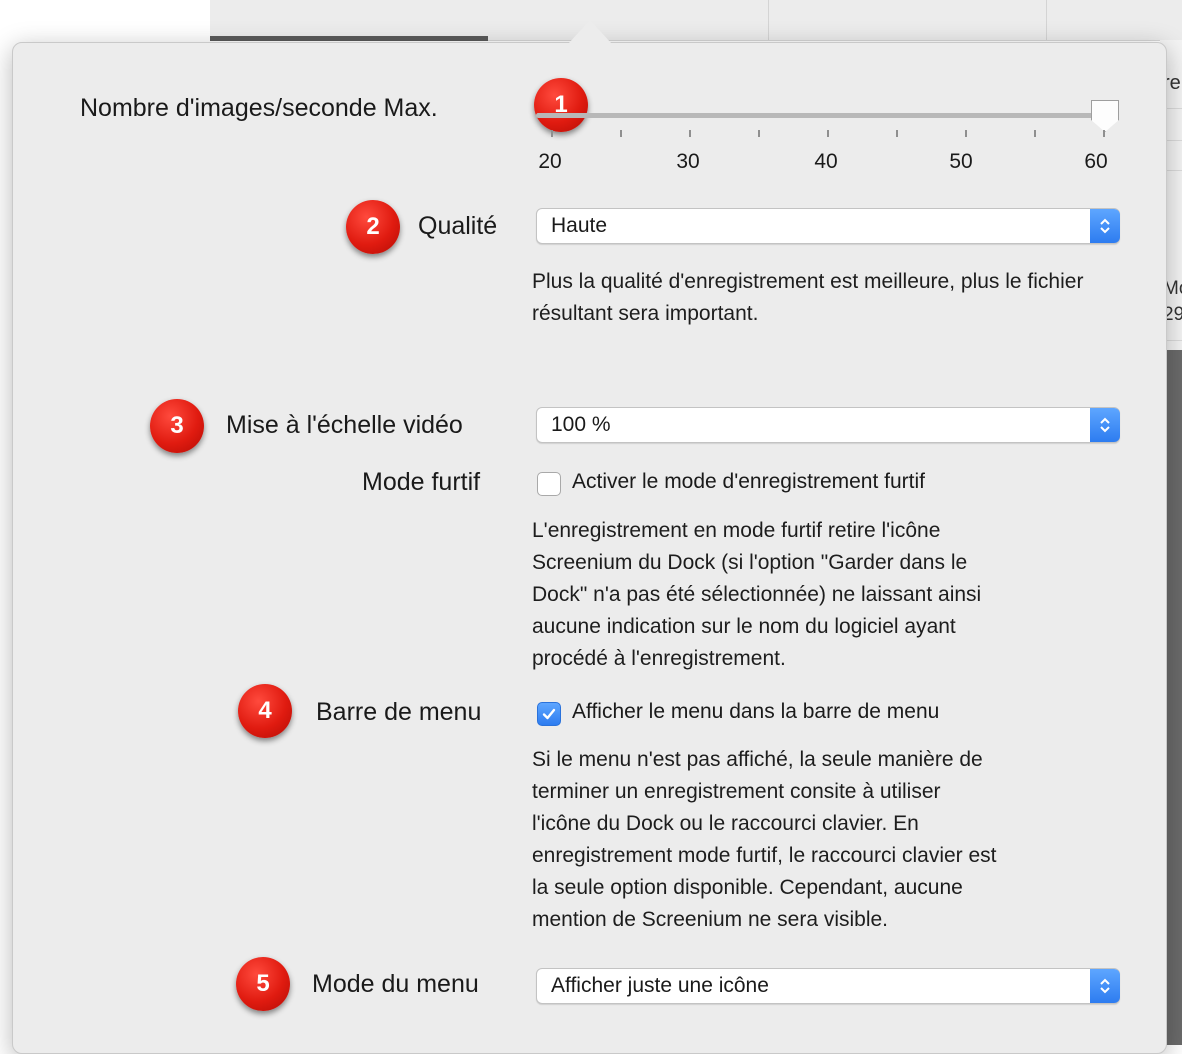 The width and height of the screenshot is (1182, 1054). I want to click on scaling-select-value: 100 %, so click(581, 424).